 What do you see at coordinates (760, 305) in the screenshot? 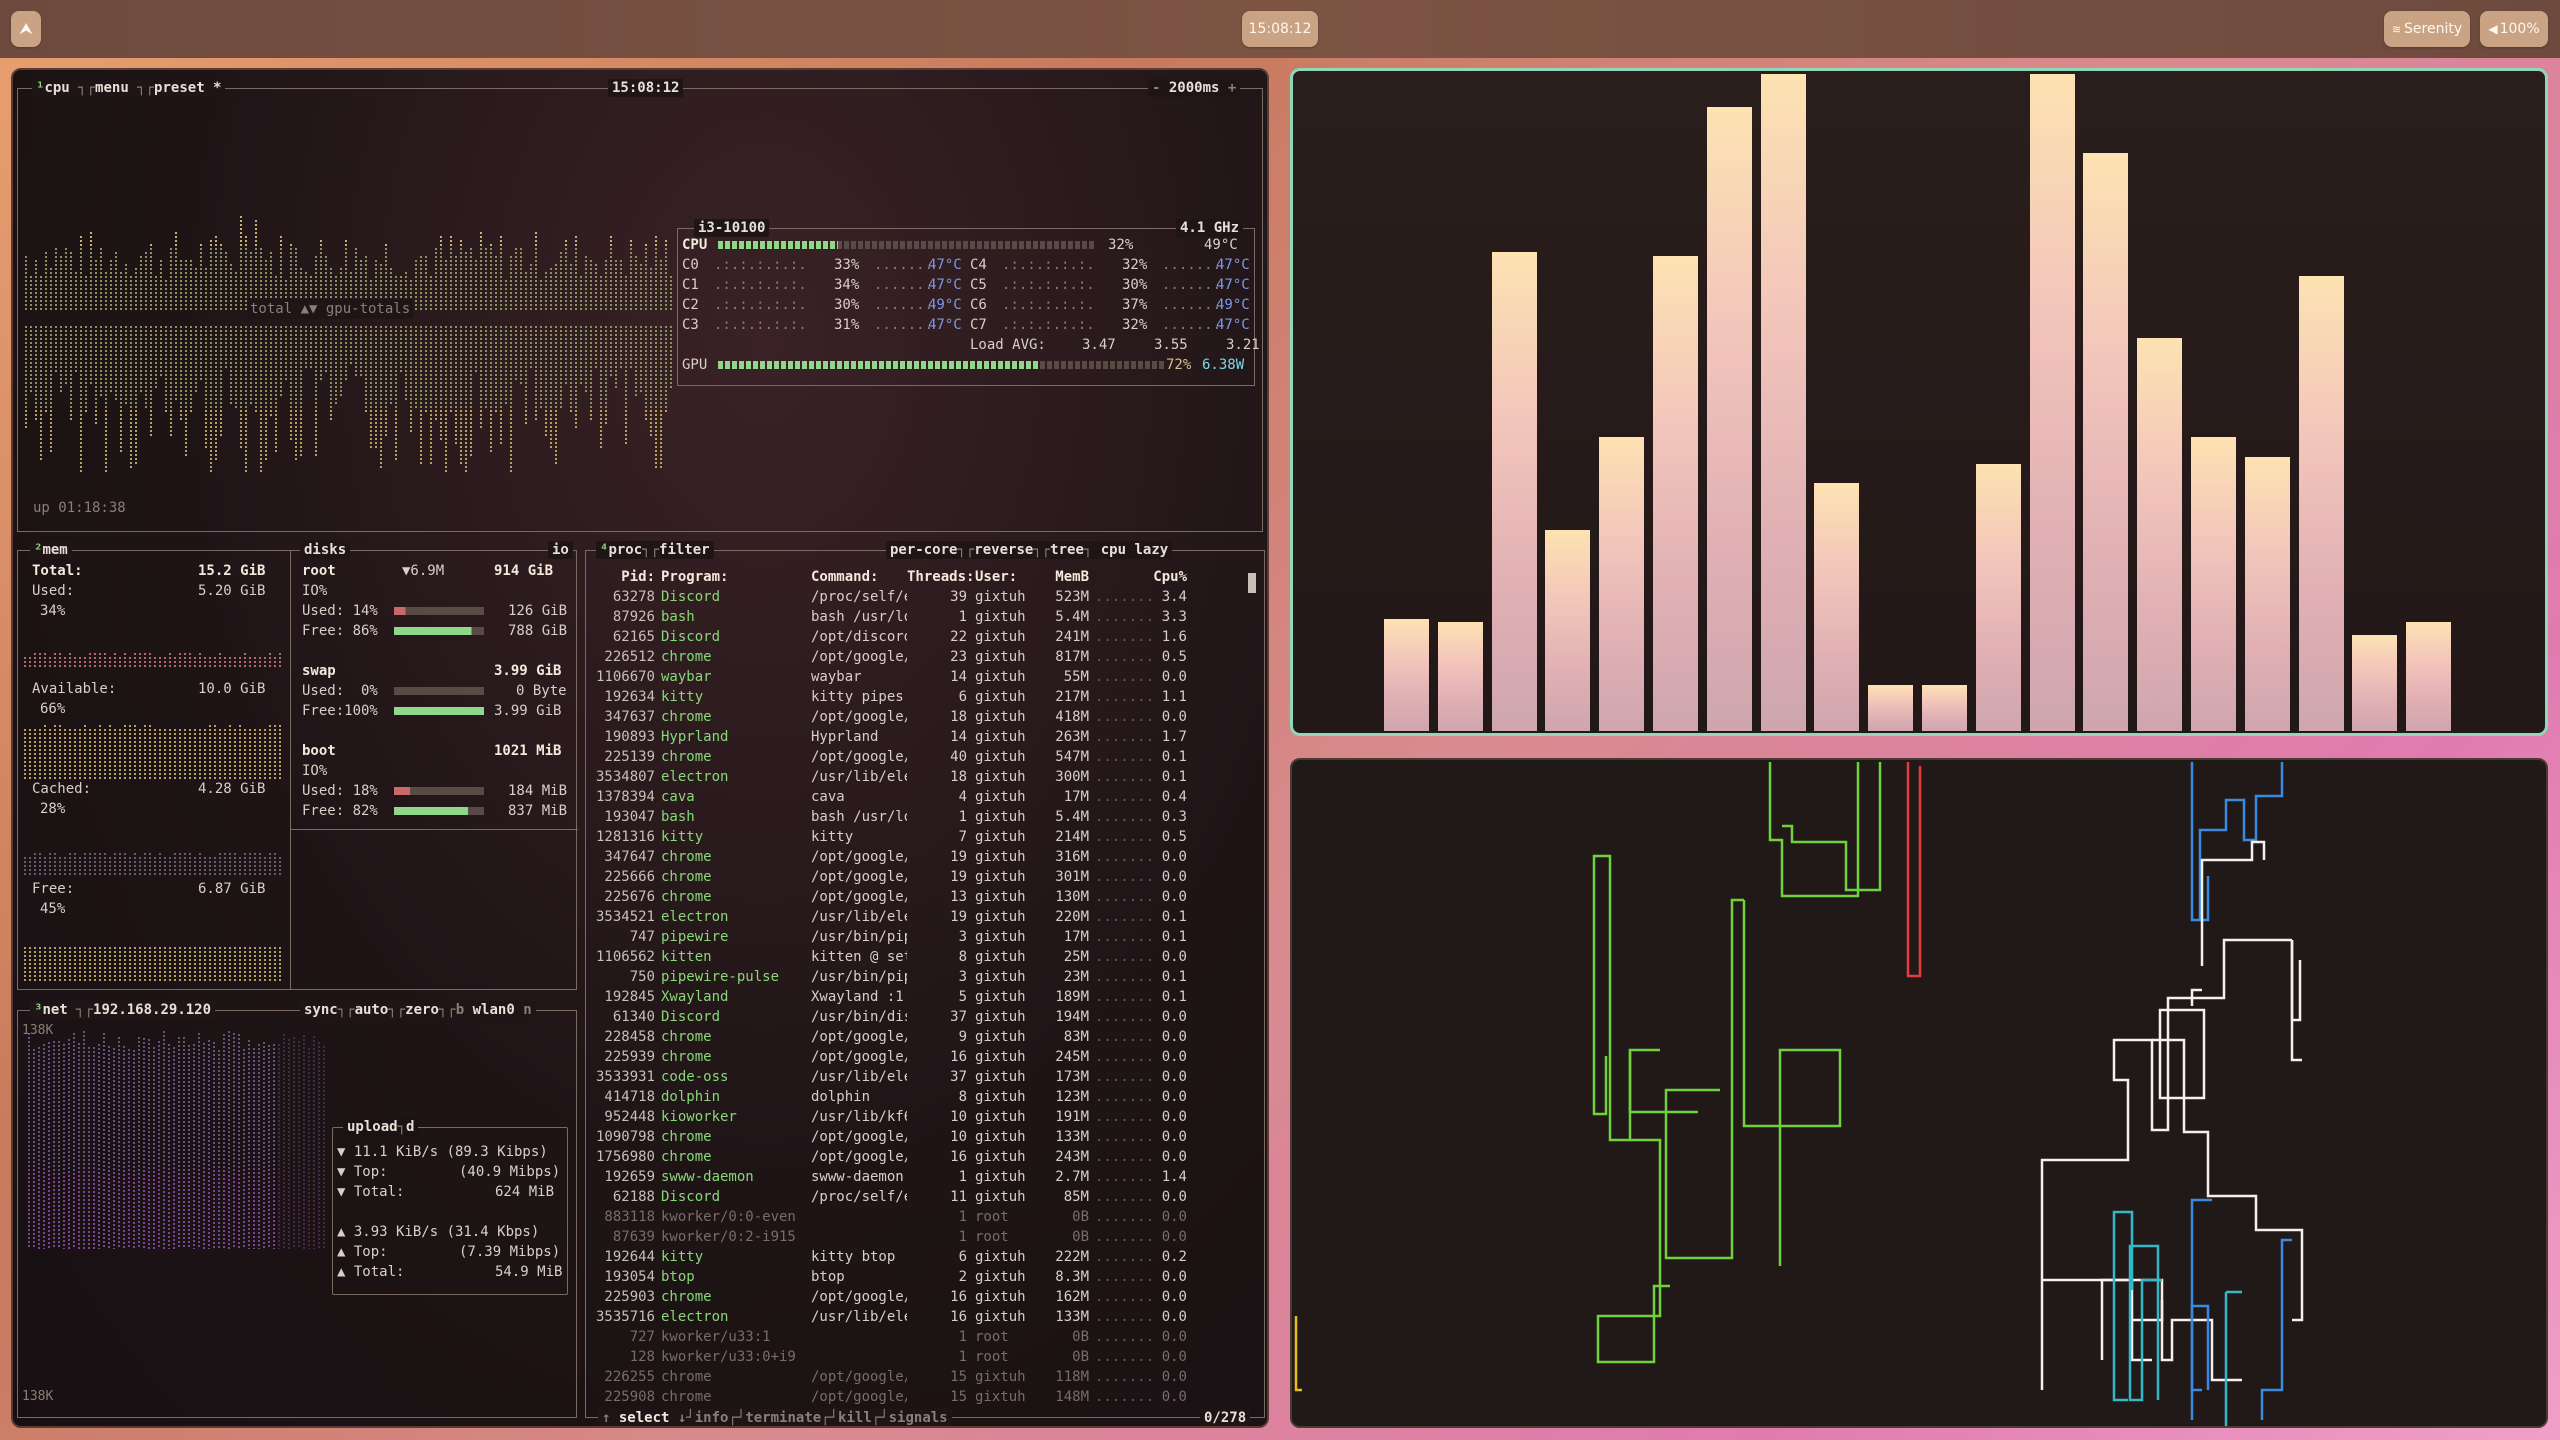
I see `core-2-bar: .:.:.:.:.:.` at bounding box center [760, 305].